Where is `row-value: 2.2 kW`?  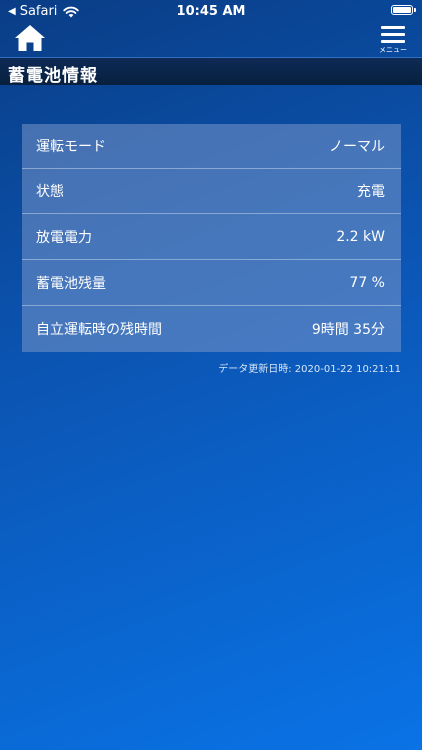 row-value: 2.2 kW is located at coordinates (360, 236).